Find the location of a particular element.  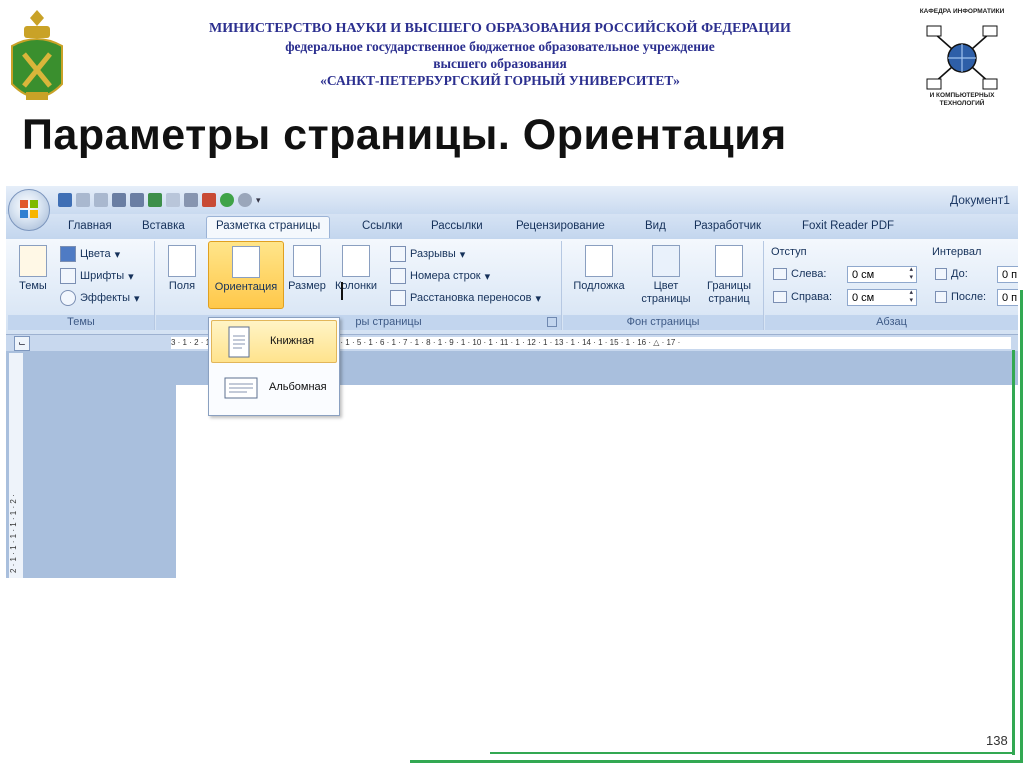

customize-toolbar-icon: ▾ is located at coordinates (258, 200).